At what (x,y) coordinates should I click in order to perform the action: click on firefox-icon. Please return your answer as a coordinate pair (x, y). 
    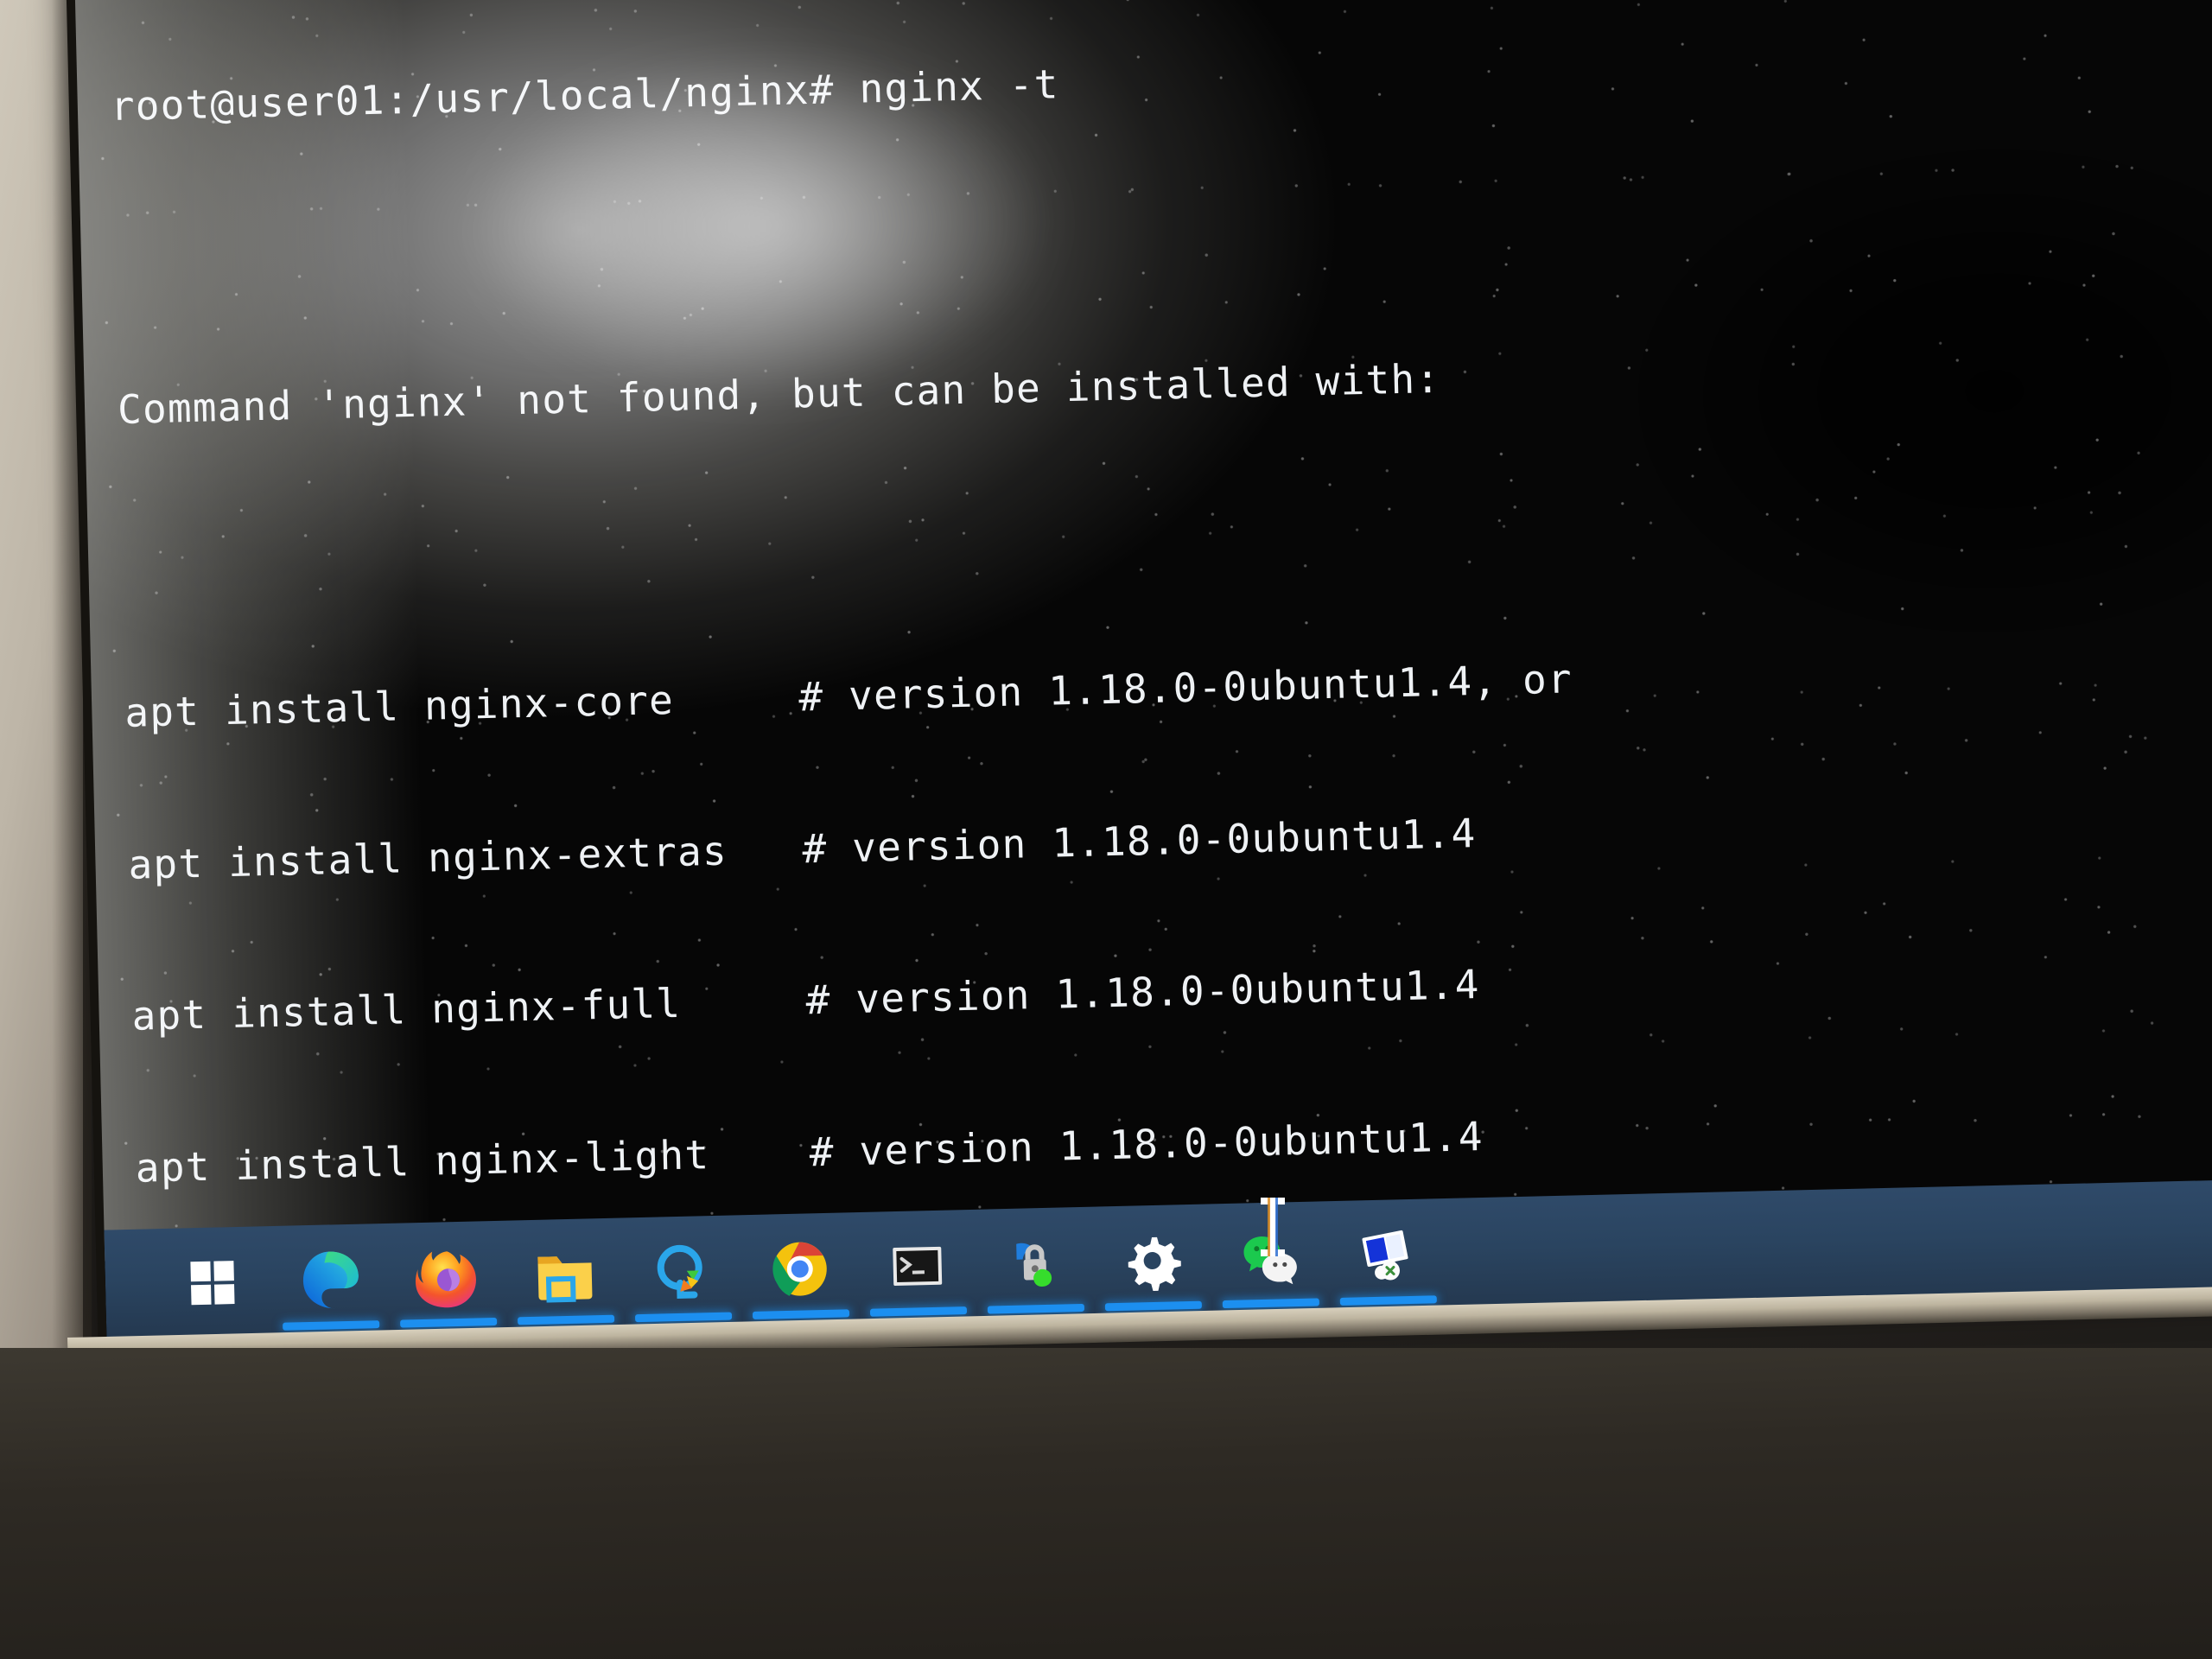
    Looking at the image, I should click on (448, 1277).